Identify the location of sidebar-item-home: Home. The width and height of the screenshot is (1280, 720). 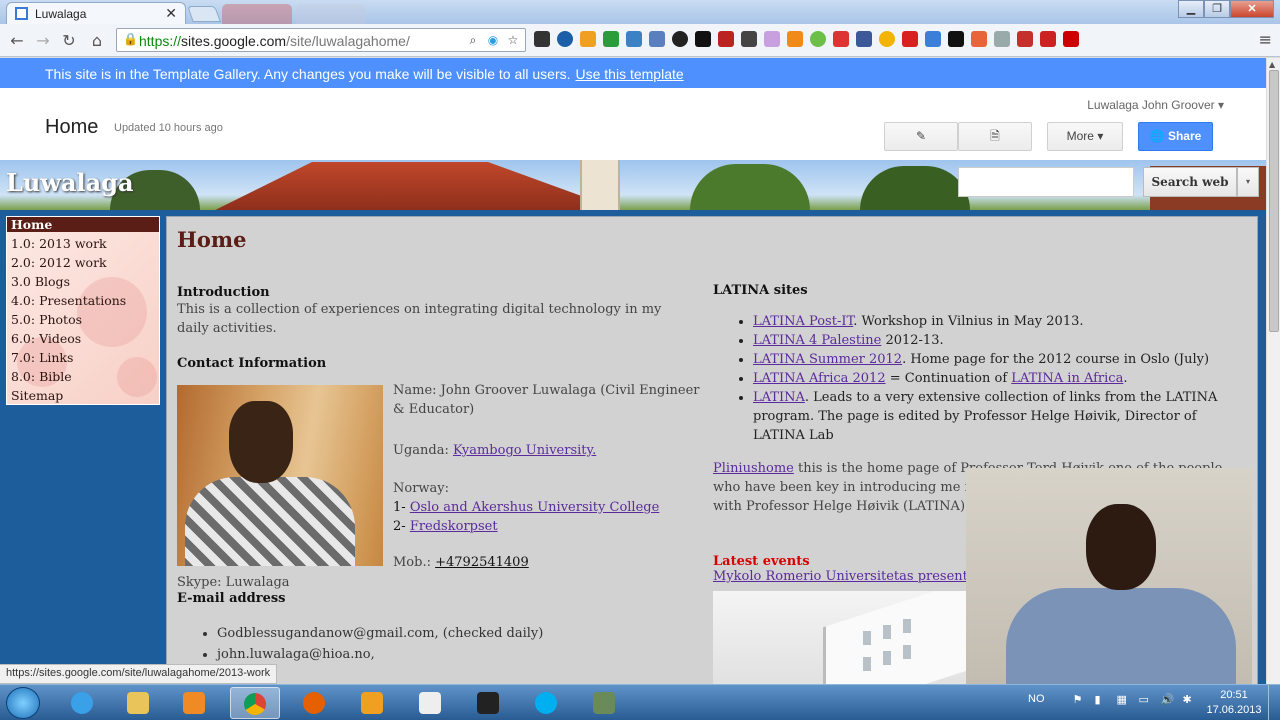
(83, 224).